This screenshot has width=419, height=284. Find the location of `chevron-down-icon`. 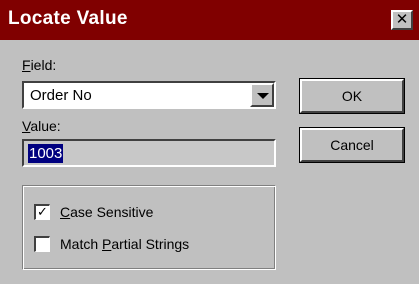

chevron-down-icon is located at coordinates (263, 96).